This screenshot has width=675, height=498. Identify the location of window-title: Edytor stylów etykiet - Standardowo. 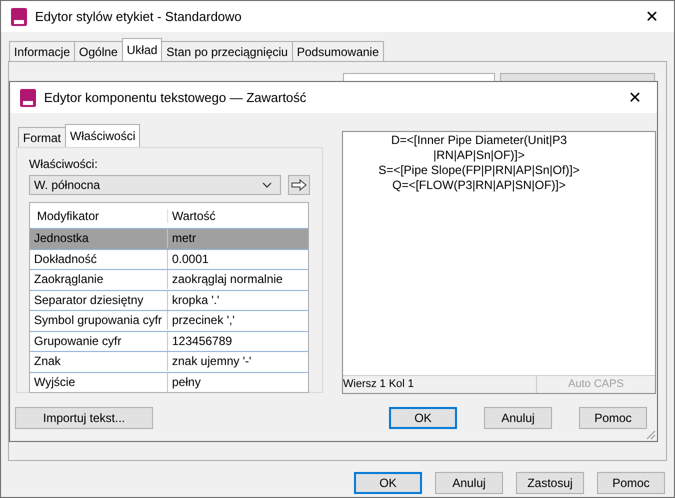
(138, 16).